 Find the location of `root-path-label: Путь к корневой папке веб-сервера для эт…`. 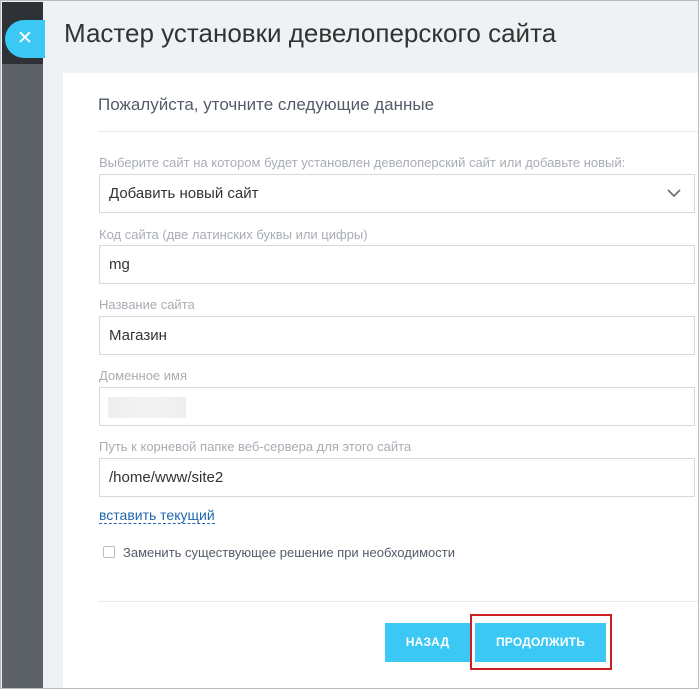

root-path-label: Путь к корневой папке веб-сервера для эт… is located at coordinates (255, 446).